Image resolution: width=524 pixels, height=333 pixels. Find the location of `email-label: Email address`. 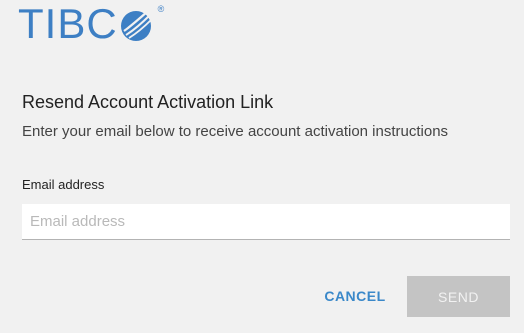

email-label: Email address is located at coordinates (63, 184).